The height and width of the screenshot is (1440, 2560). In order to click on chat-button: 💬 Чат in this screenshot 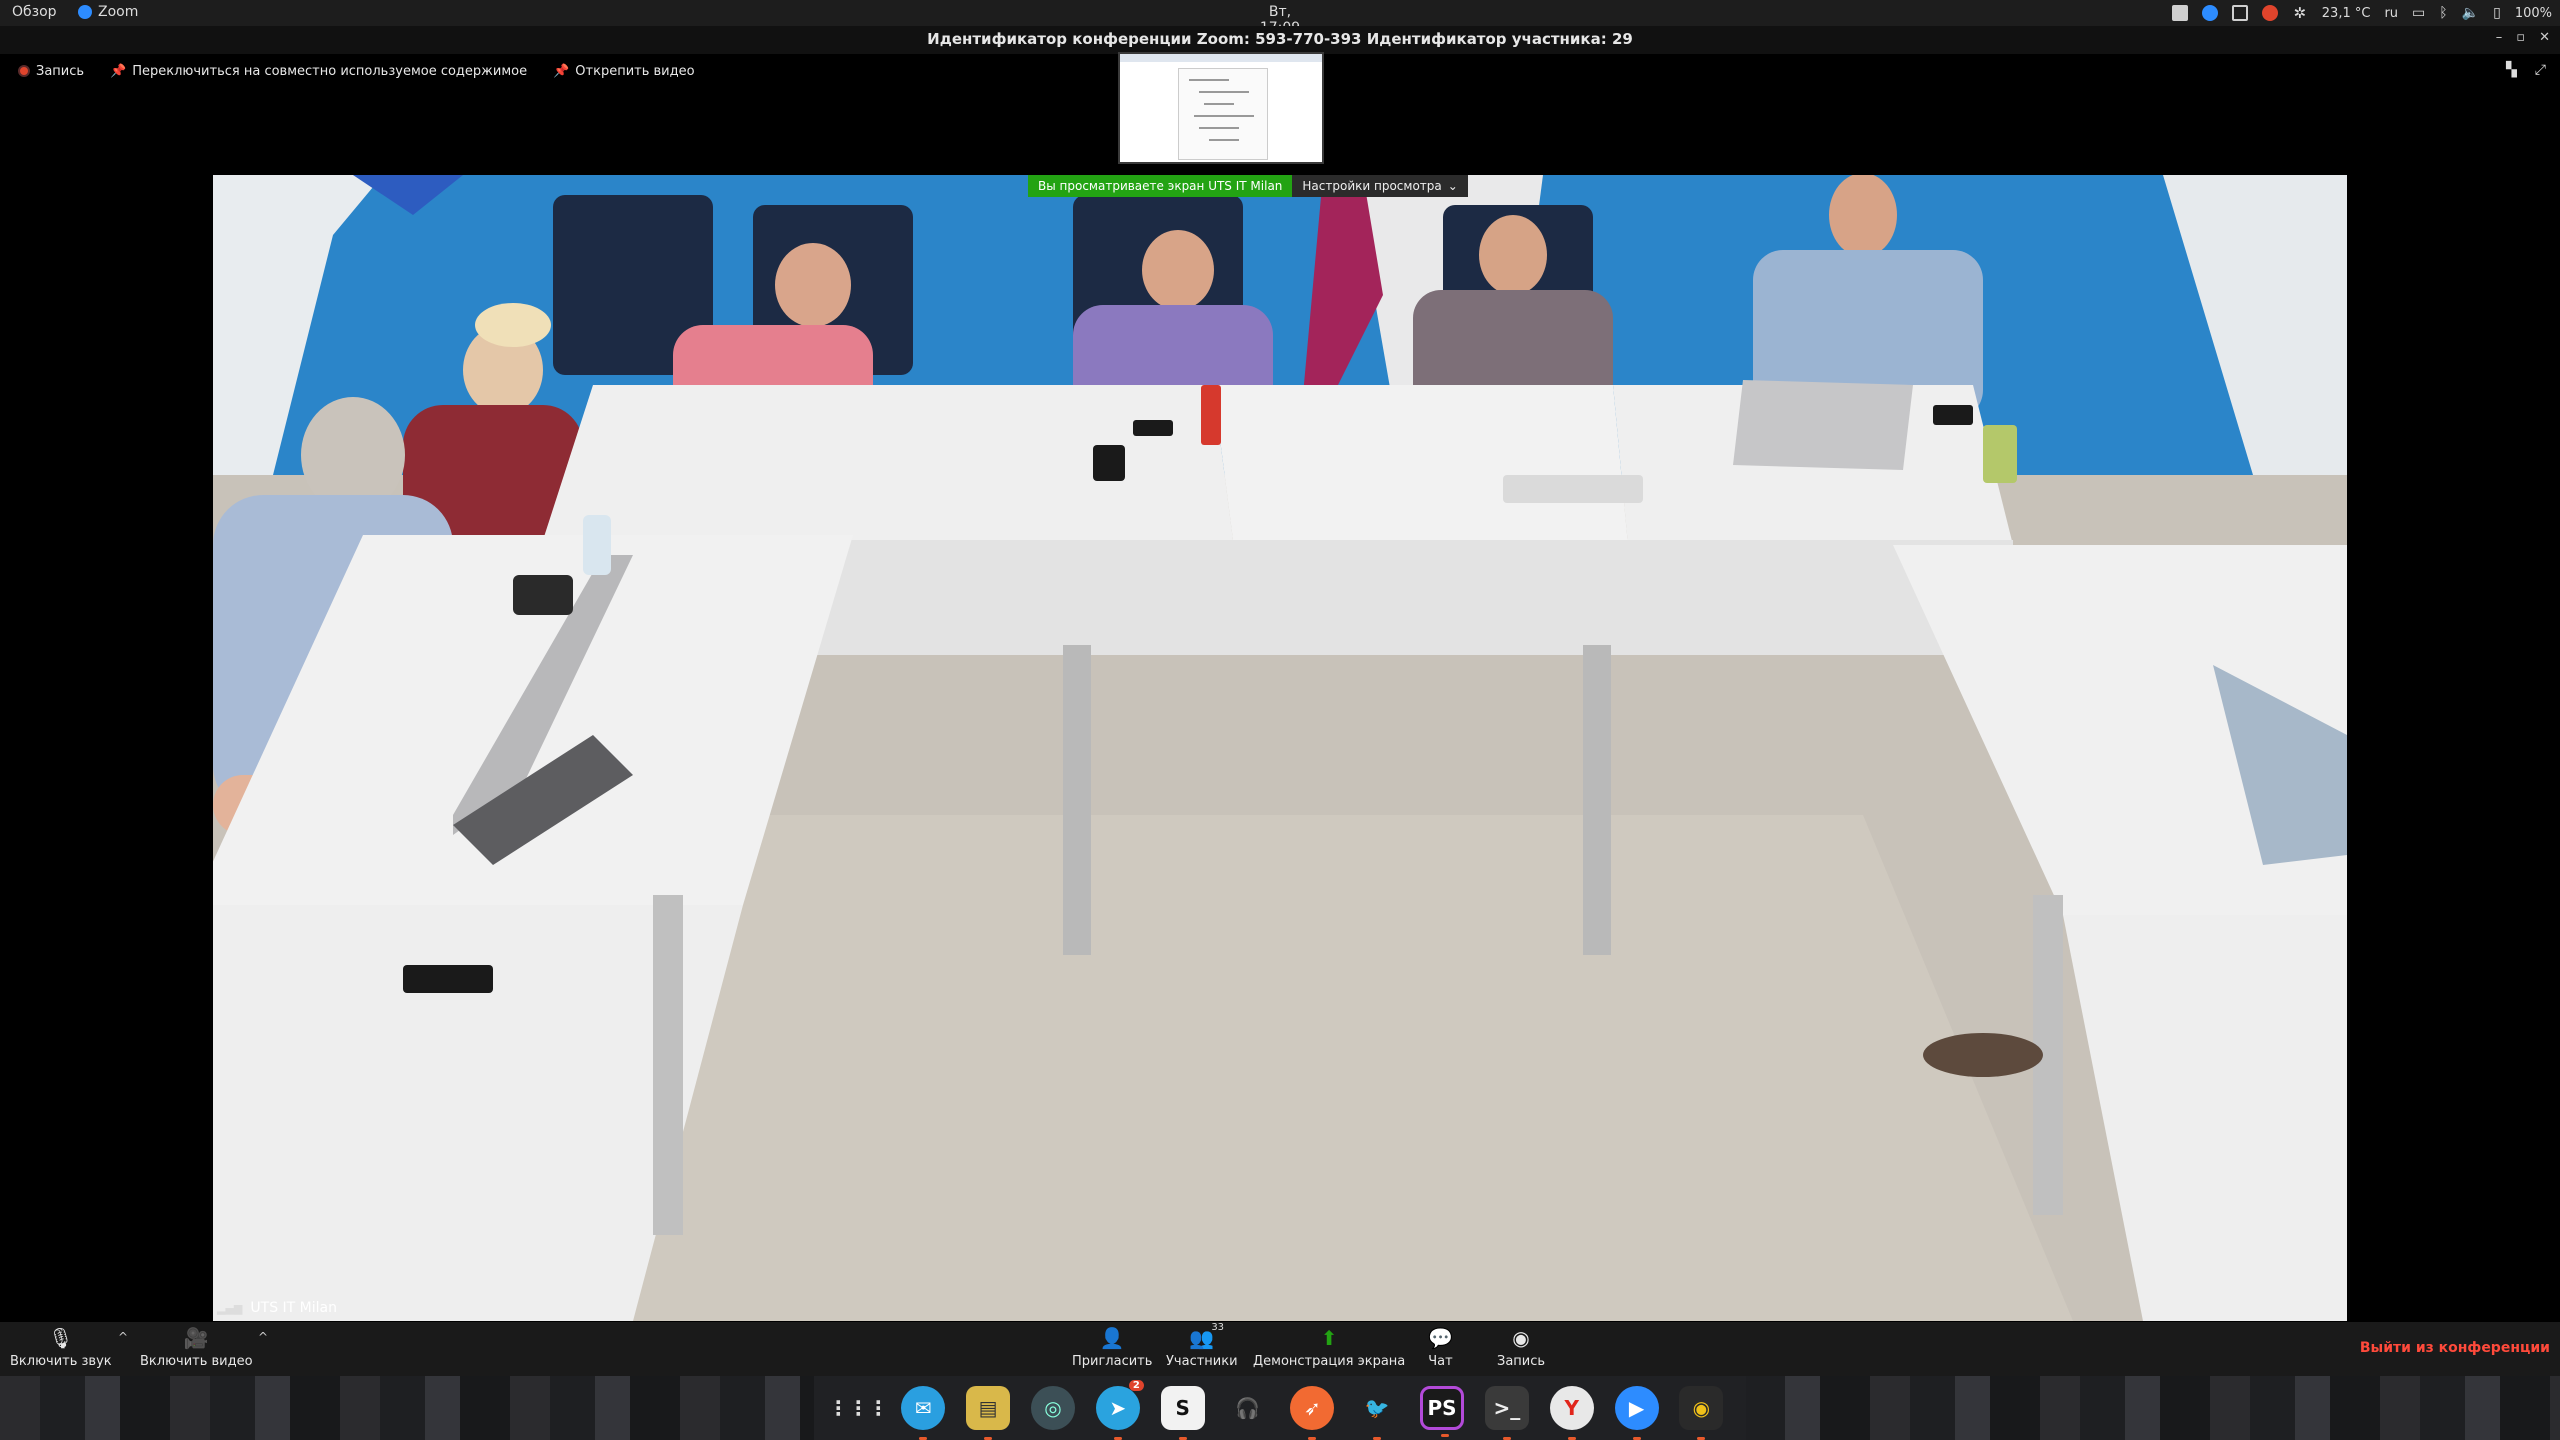, I will do `click(1440, 1347)`.